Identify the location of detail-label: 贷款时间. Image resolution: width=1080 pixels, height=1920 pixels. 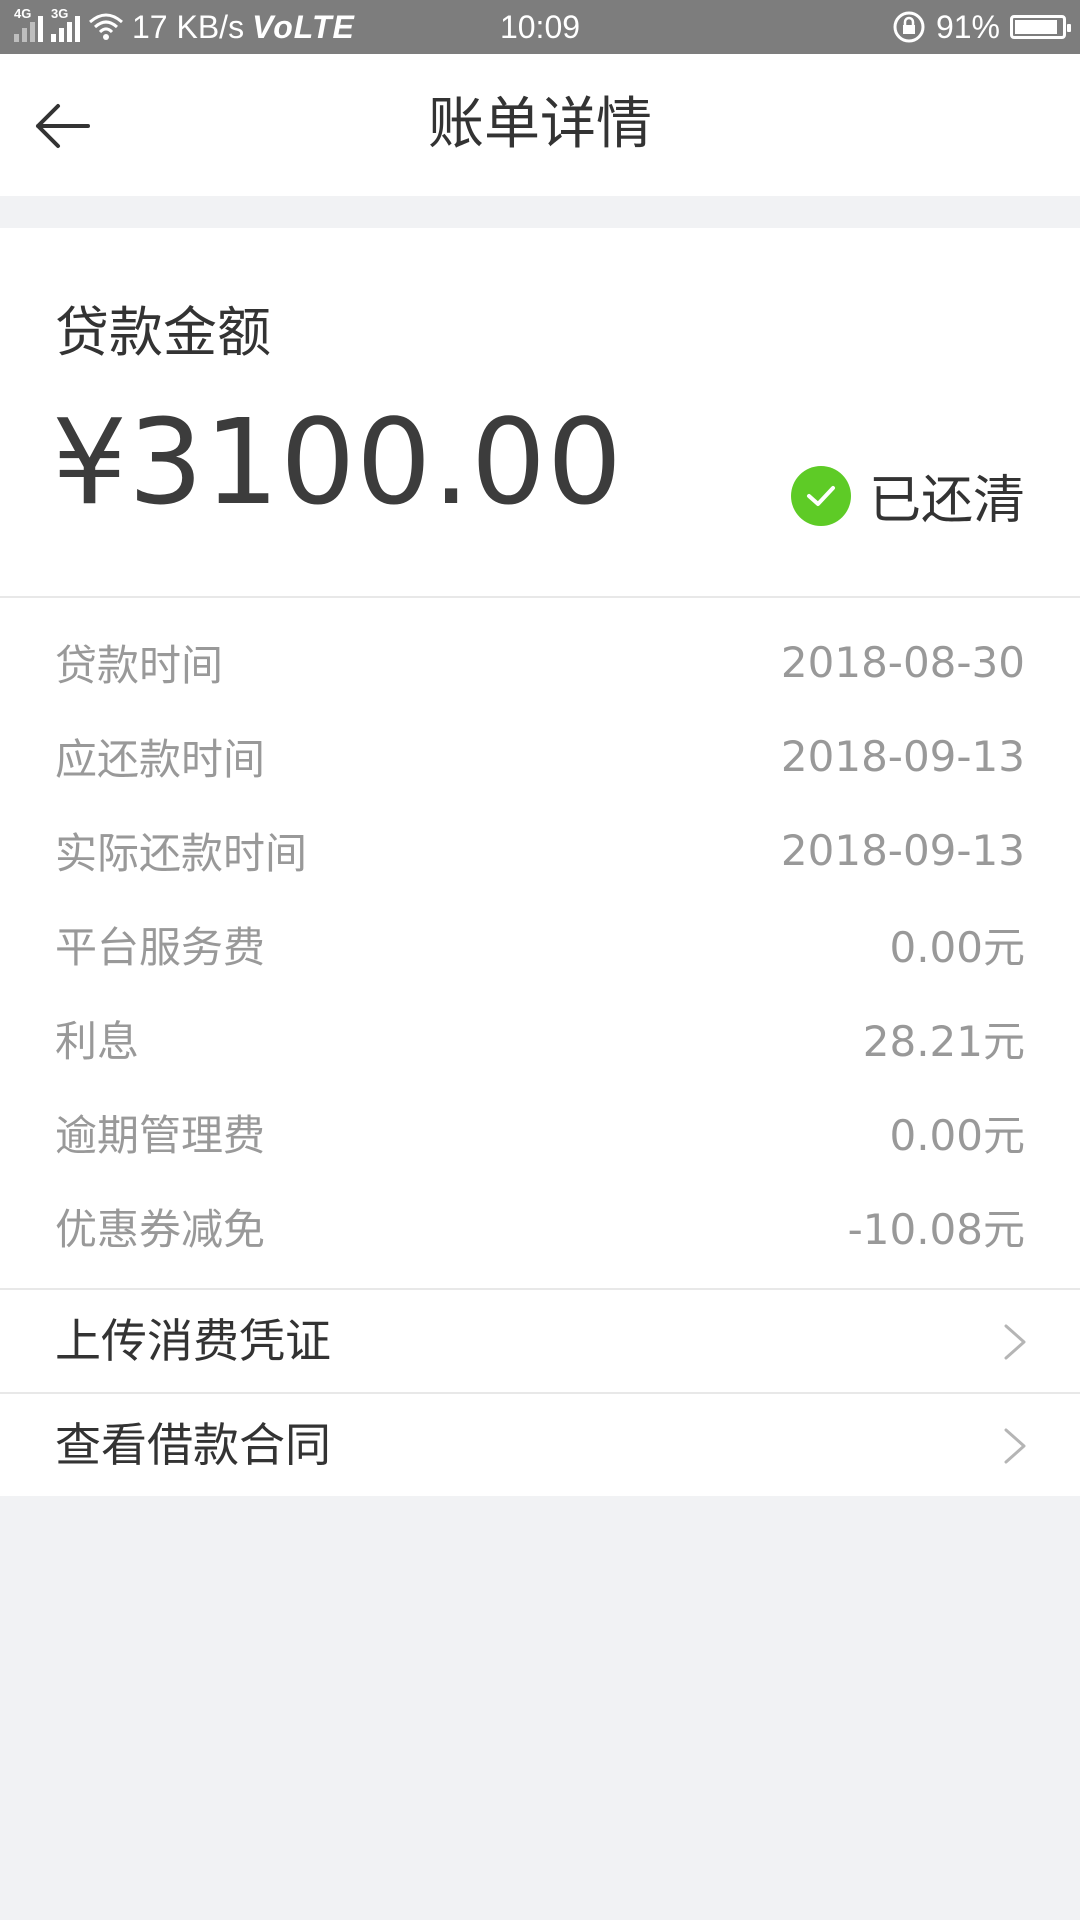
(139, 665).